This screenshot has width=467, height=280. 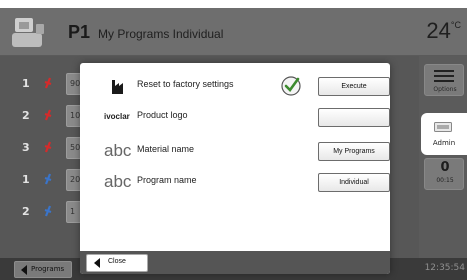 I want to click on execute-button: Execute, so click(x=354, y=86).